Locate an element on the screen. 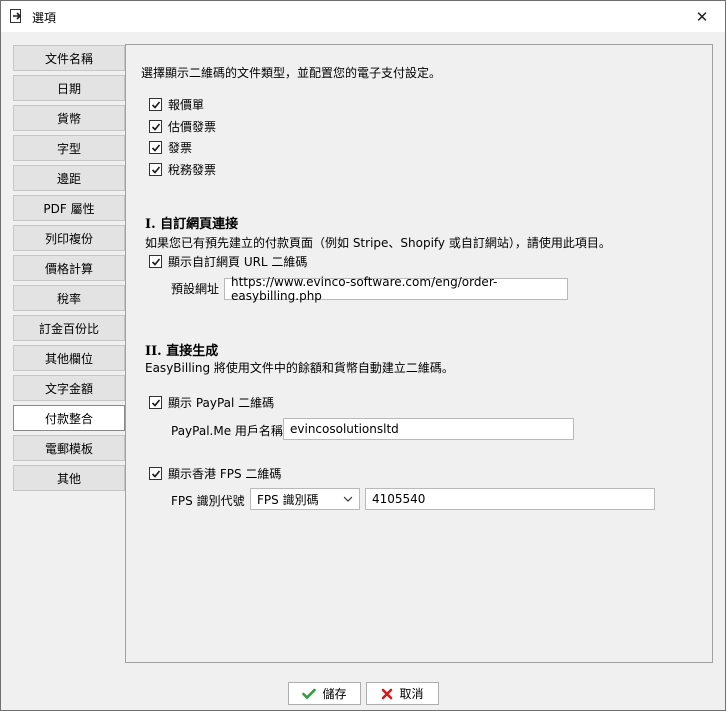  save-label: 儲存 is located at coordinates (334, 694).